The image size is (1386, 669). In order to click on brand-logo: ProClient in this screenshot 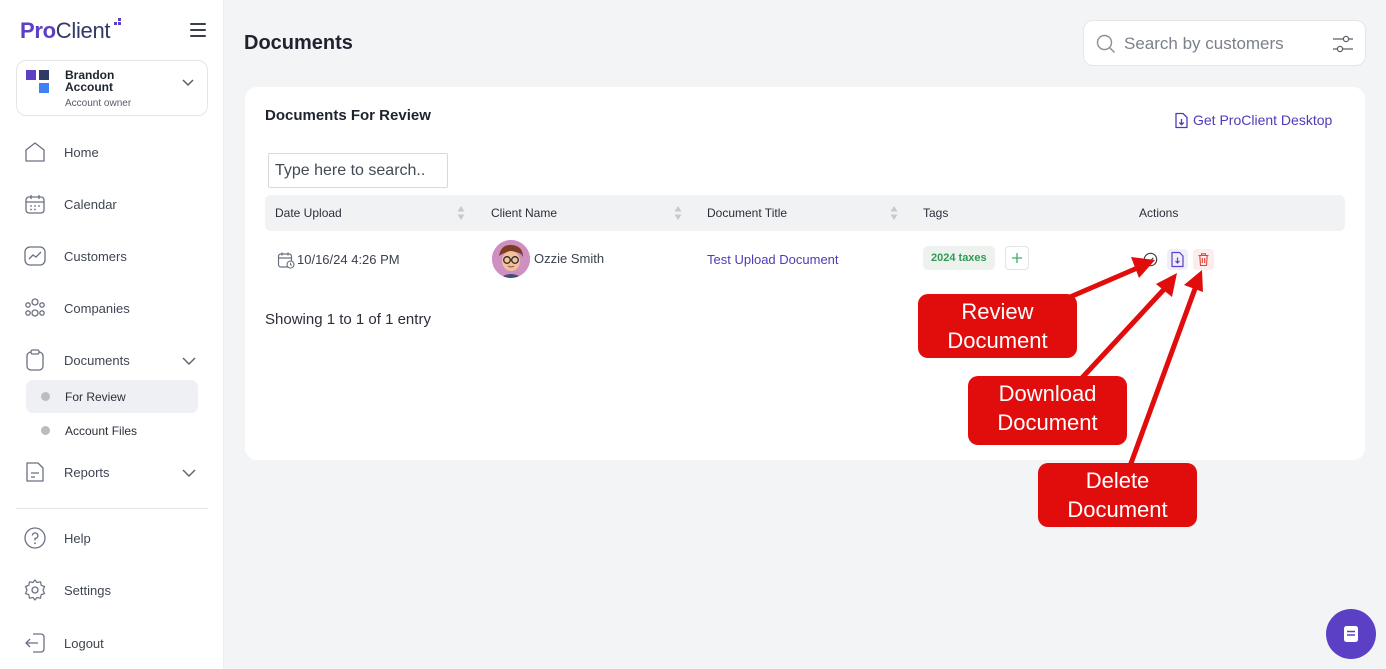, I will do `click(65, 31)`.